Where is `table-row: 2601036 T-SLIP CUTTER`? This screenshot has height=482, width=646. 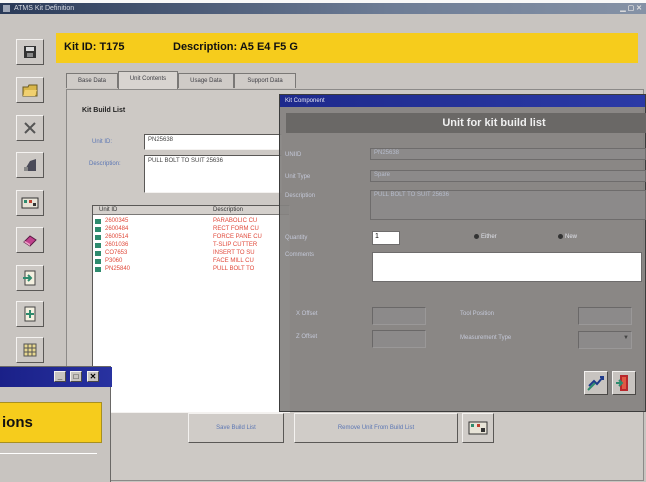
table-row: 2601036 T-SLIP CUTTER is located at coordinates (191, 245).